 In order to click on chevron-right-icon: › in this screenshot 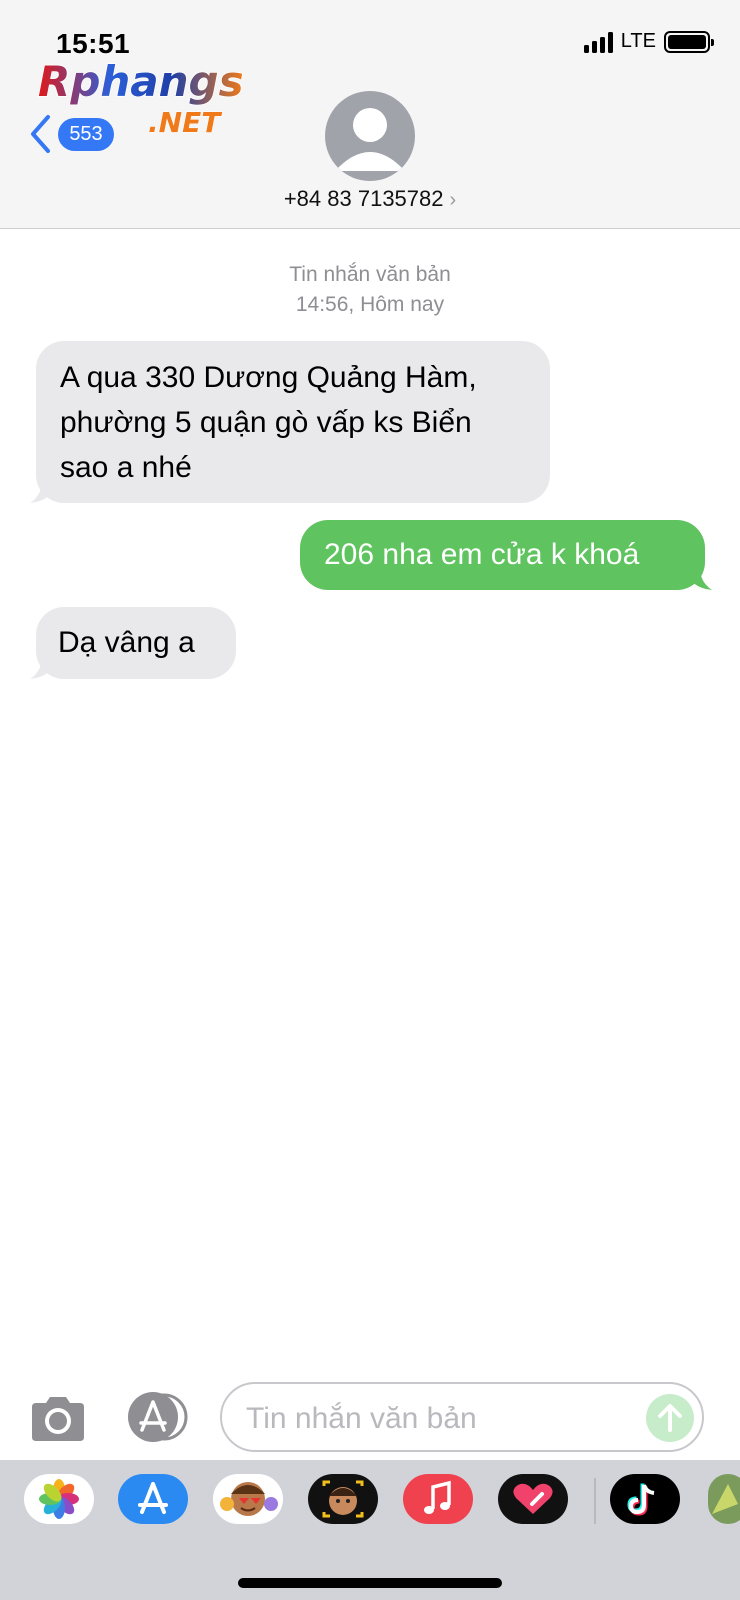, I will do `click(453, 200)`.